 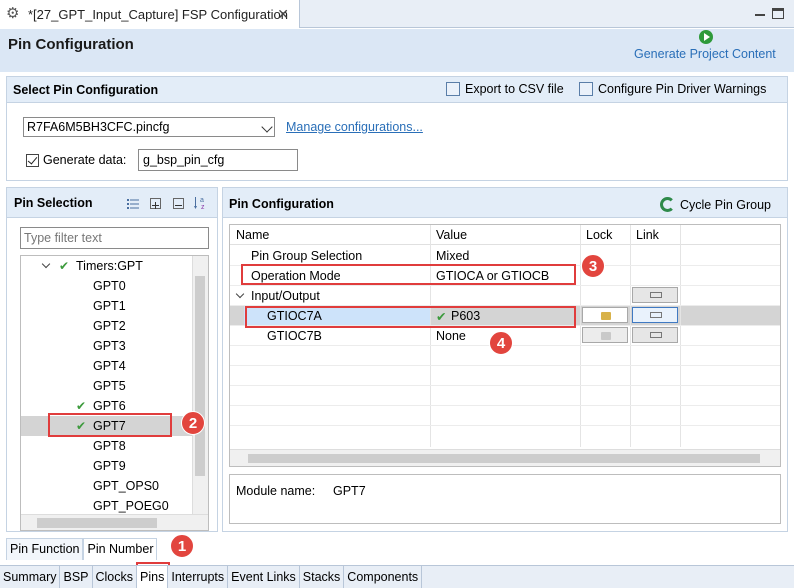 What do you see at coordinates (110, 425) in the screenshot?
I see `highlight-box-gpt7` at bounding box center [110, 425].